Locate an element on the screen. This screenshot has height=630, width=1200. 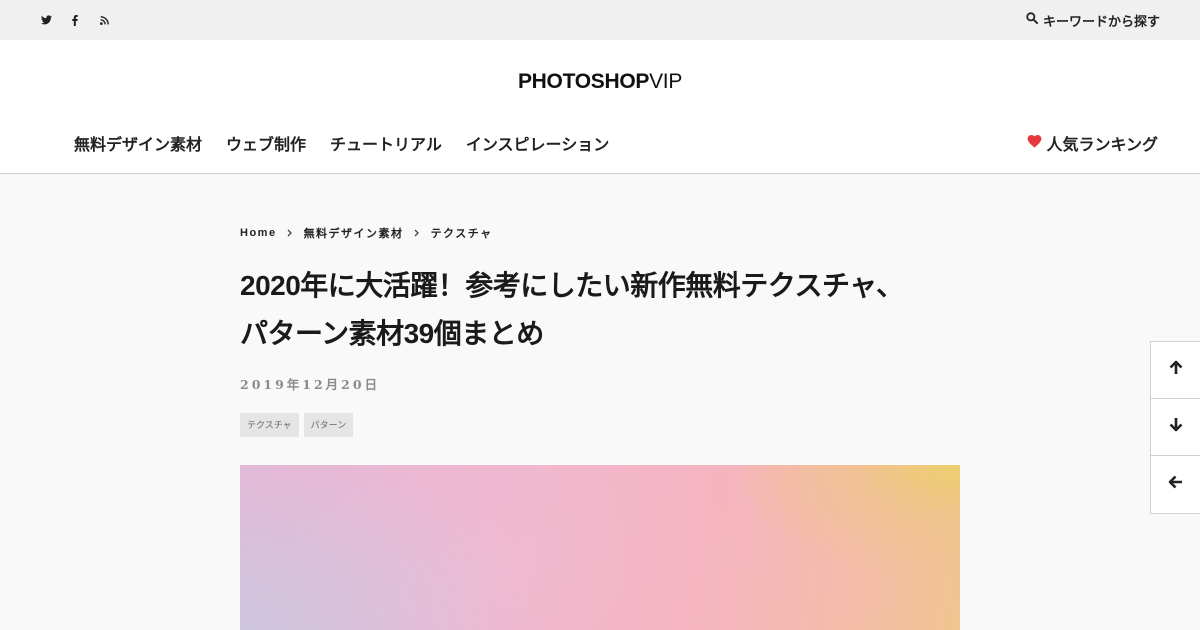
scroll-controls is located at coordinates (1175, 427).